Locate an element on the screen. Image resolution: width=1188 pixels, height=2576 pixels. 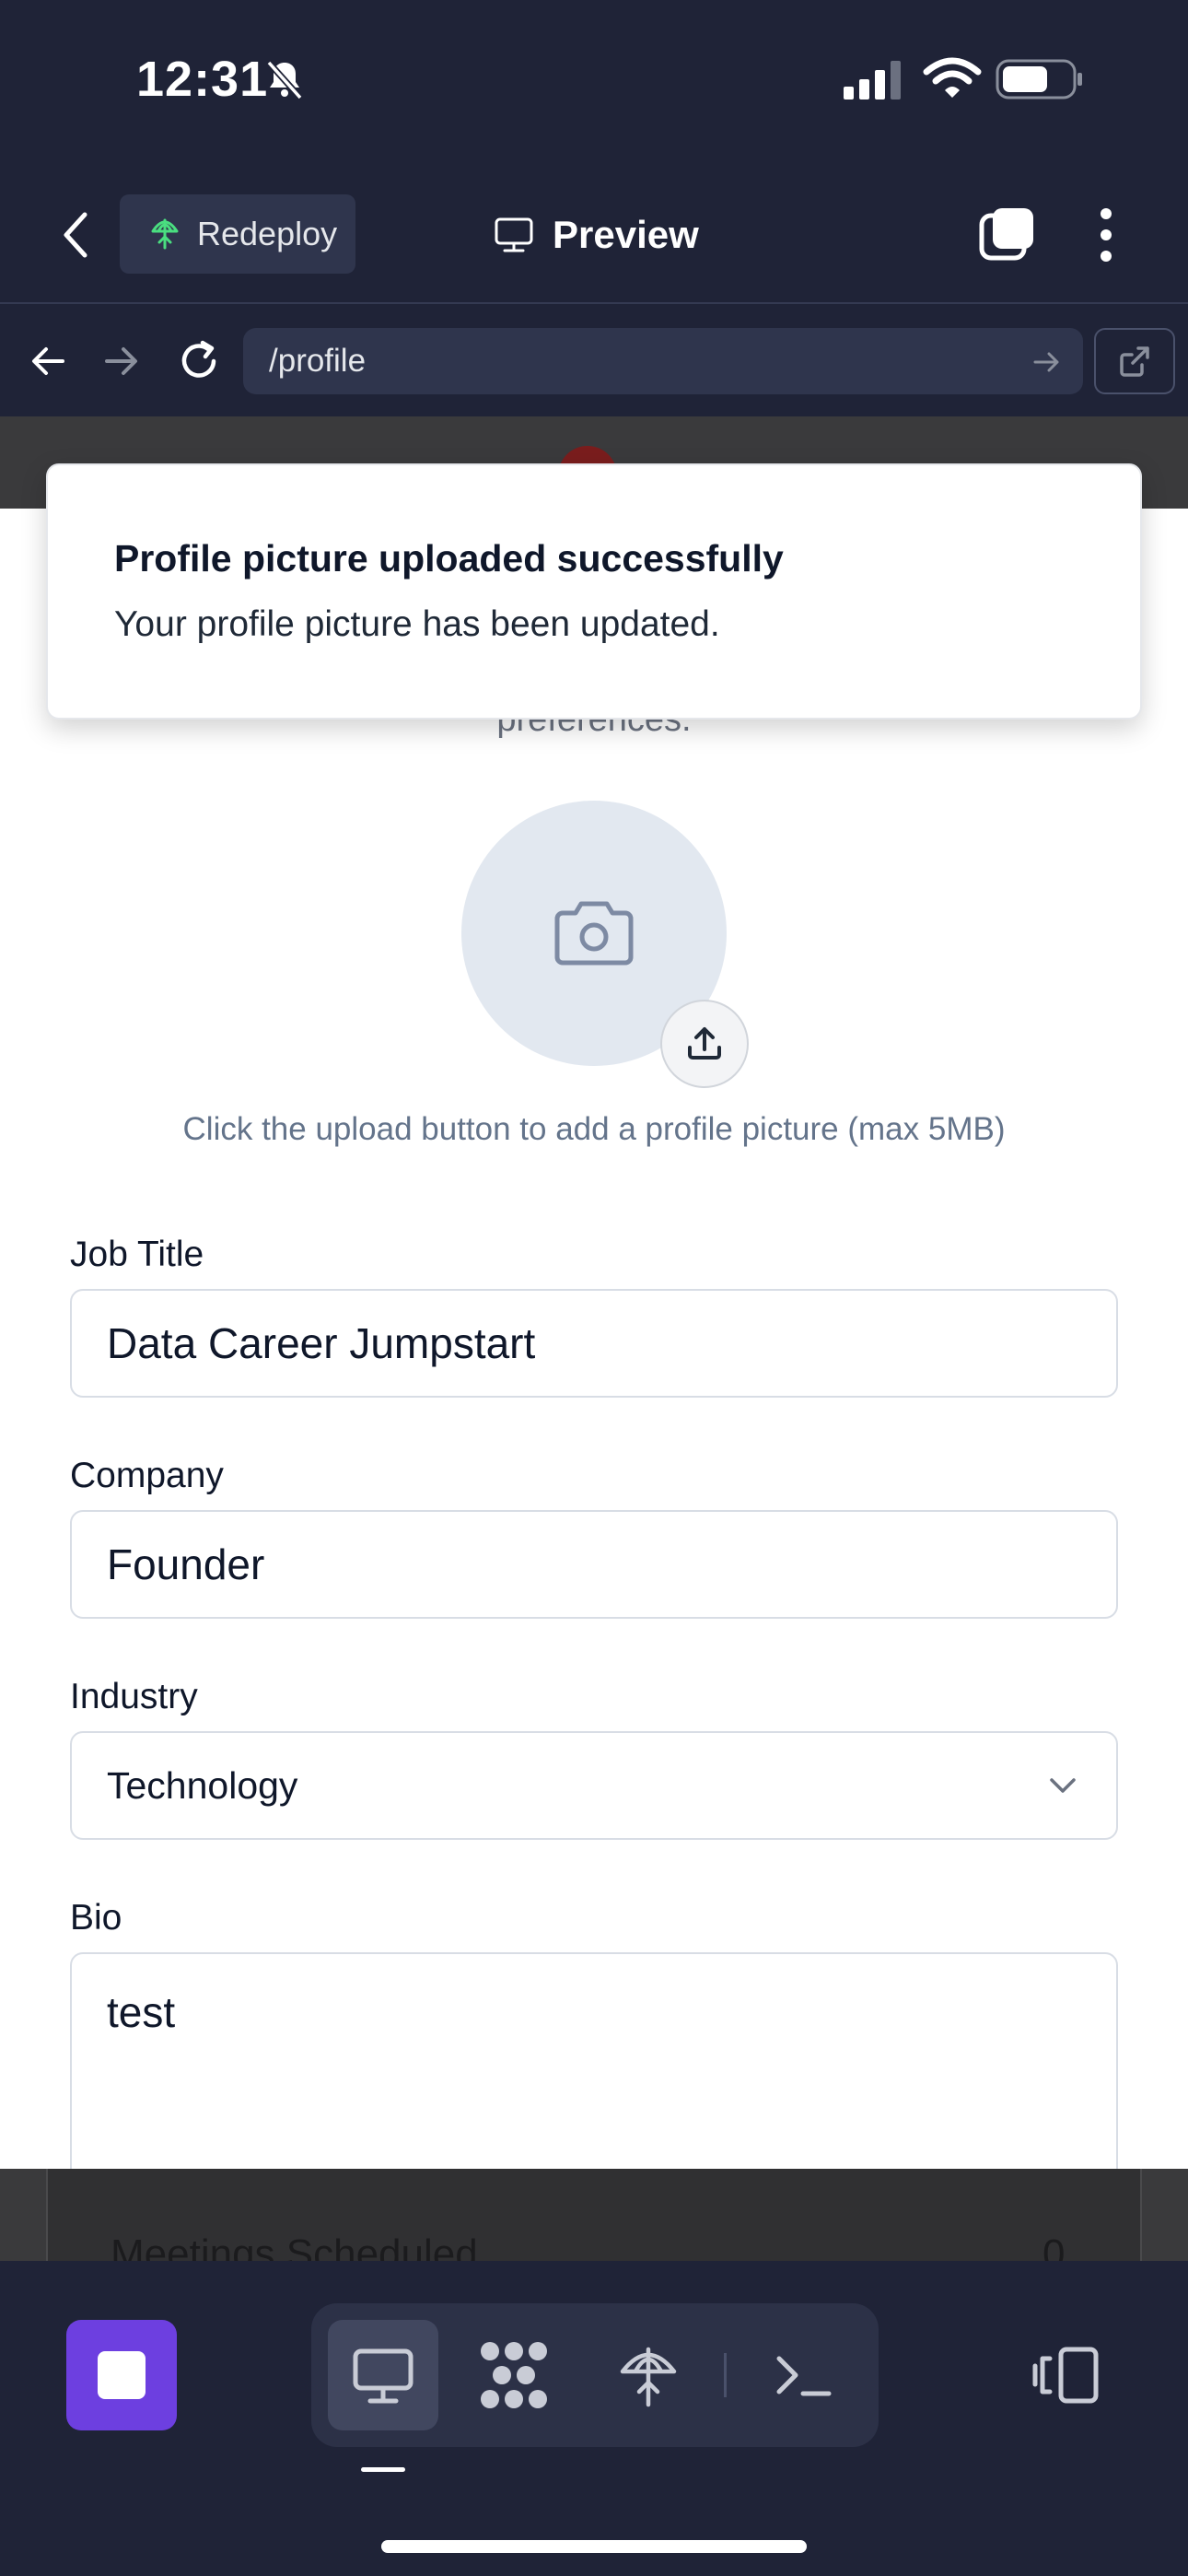
toast-description: Your profile picture has been updated. is located at coordinates (417, 624).